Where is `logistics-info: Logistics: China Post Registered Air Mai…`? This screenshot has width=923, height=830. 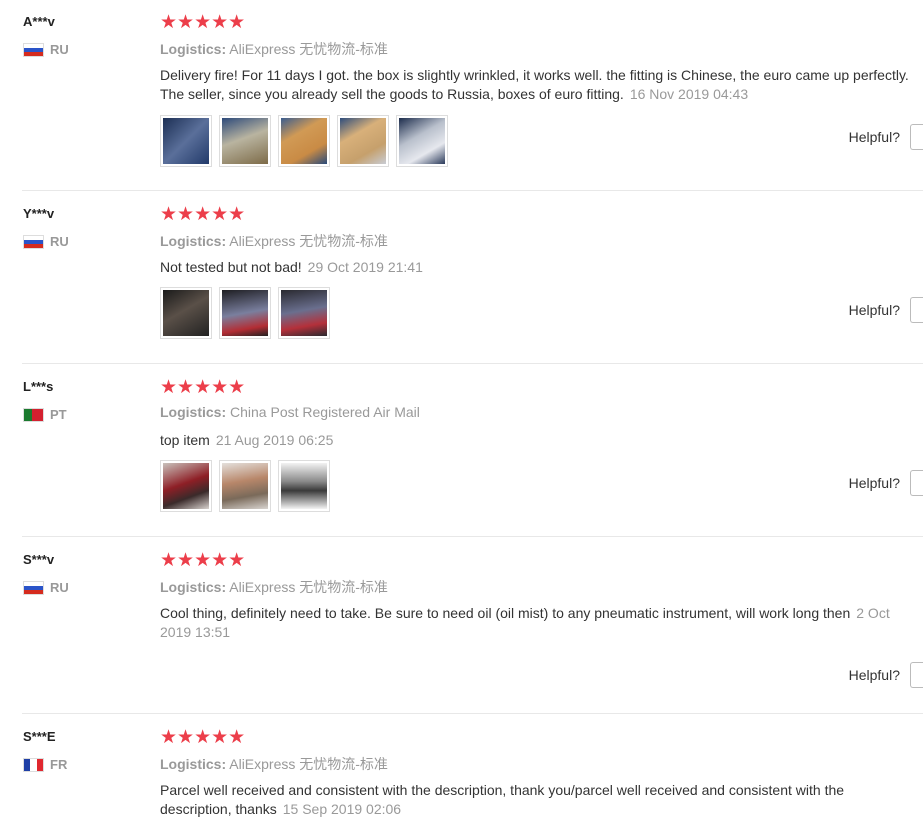 logistics-info: Logistics: China Post Registered Air Mai… is located at coordinates (290, 412).